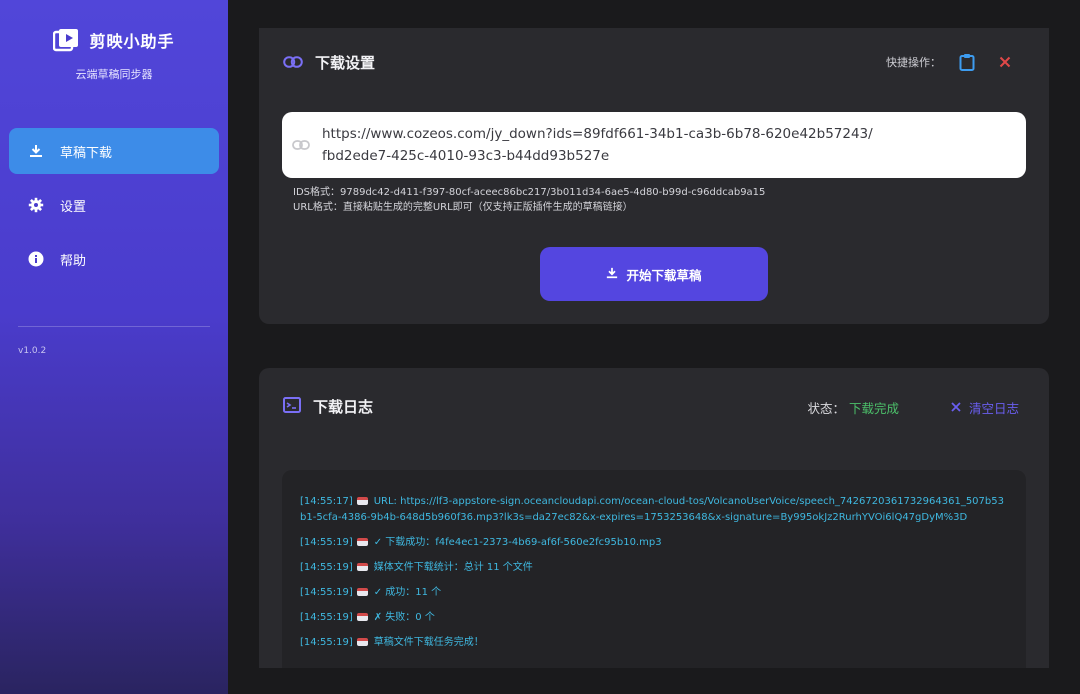 The image size is (1080, 694). I want to click on sidebar-divider, so click(114, 326).